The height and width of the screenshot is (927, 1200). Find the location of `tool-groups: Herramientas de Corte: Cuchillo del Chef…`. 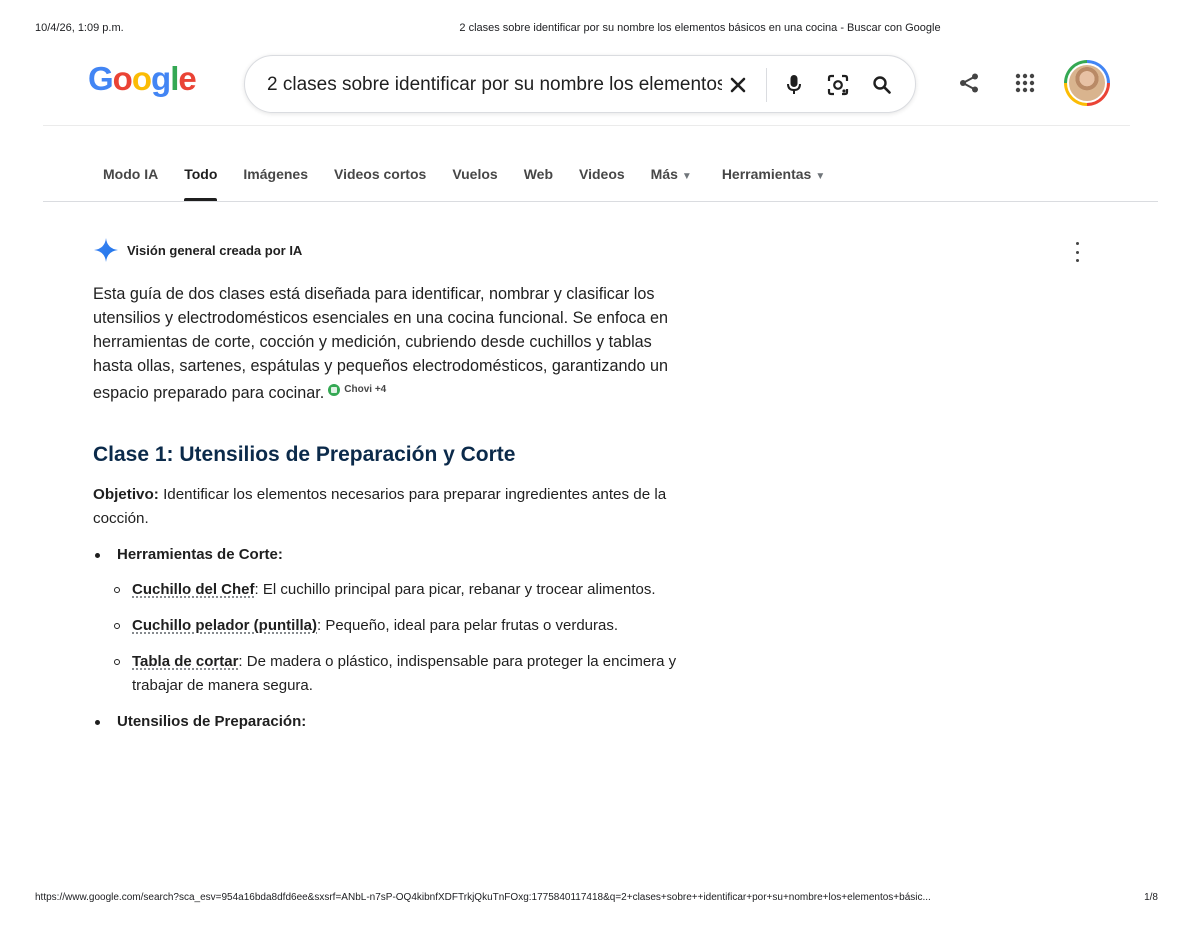

tool-groups: Herramientas de Corte: Cuchillo del Chef… is located at coordinates (393, 638).